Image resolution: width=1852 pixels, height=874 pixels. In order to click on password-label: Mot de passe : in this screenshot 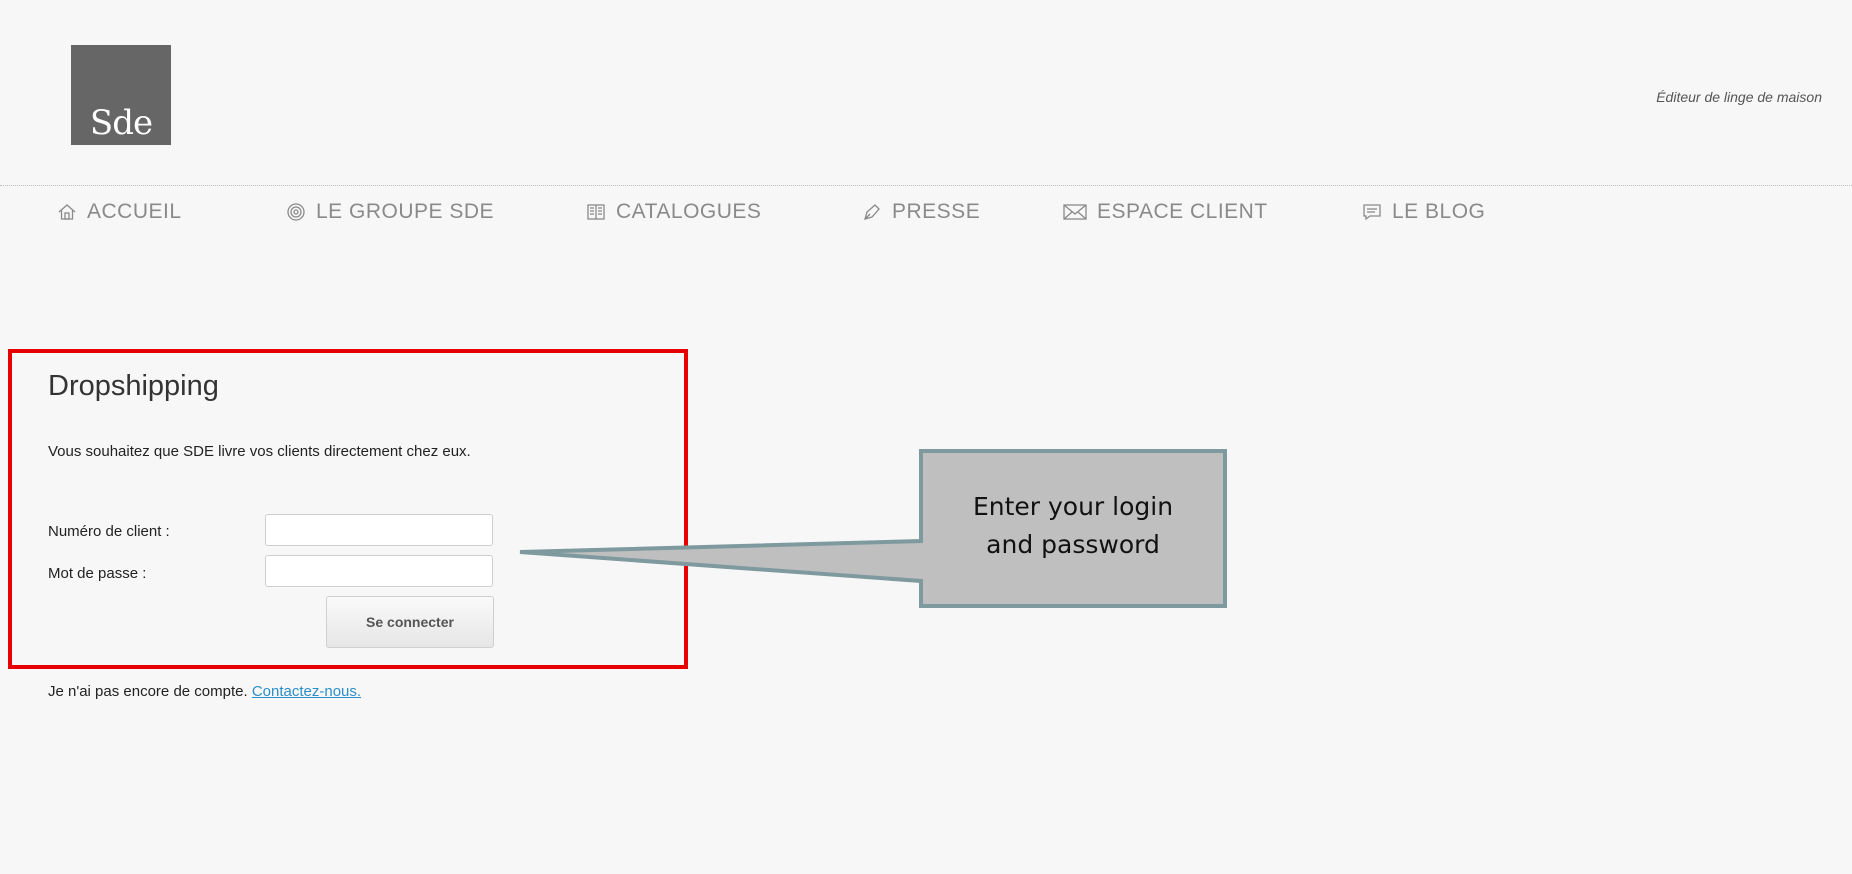, I will do `click(97, 573)`.